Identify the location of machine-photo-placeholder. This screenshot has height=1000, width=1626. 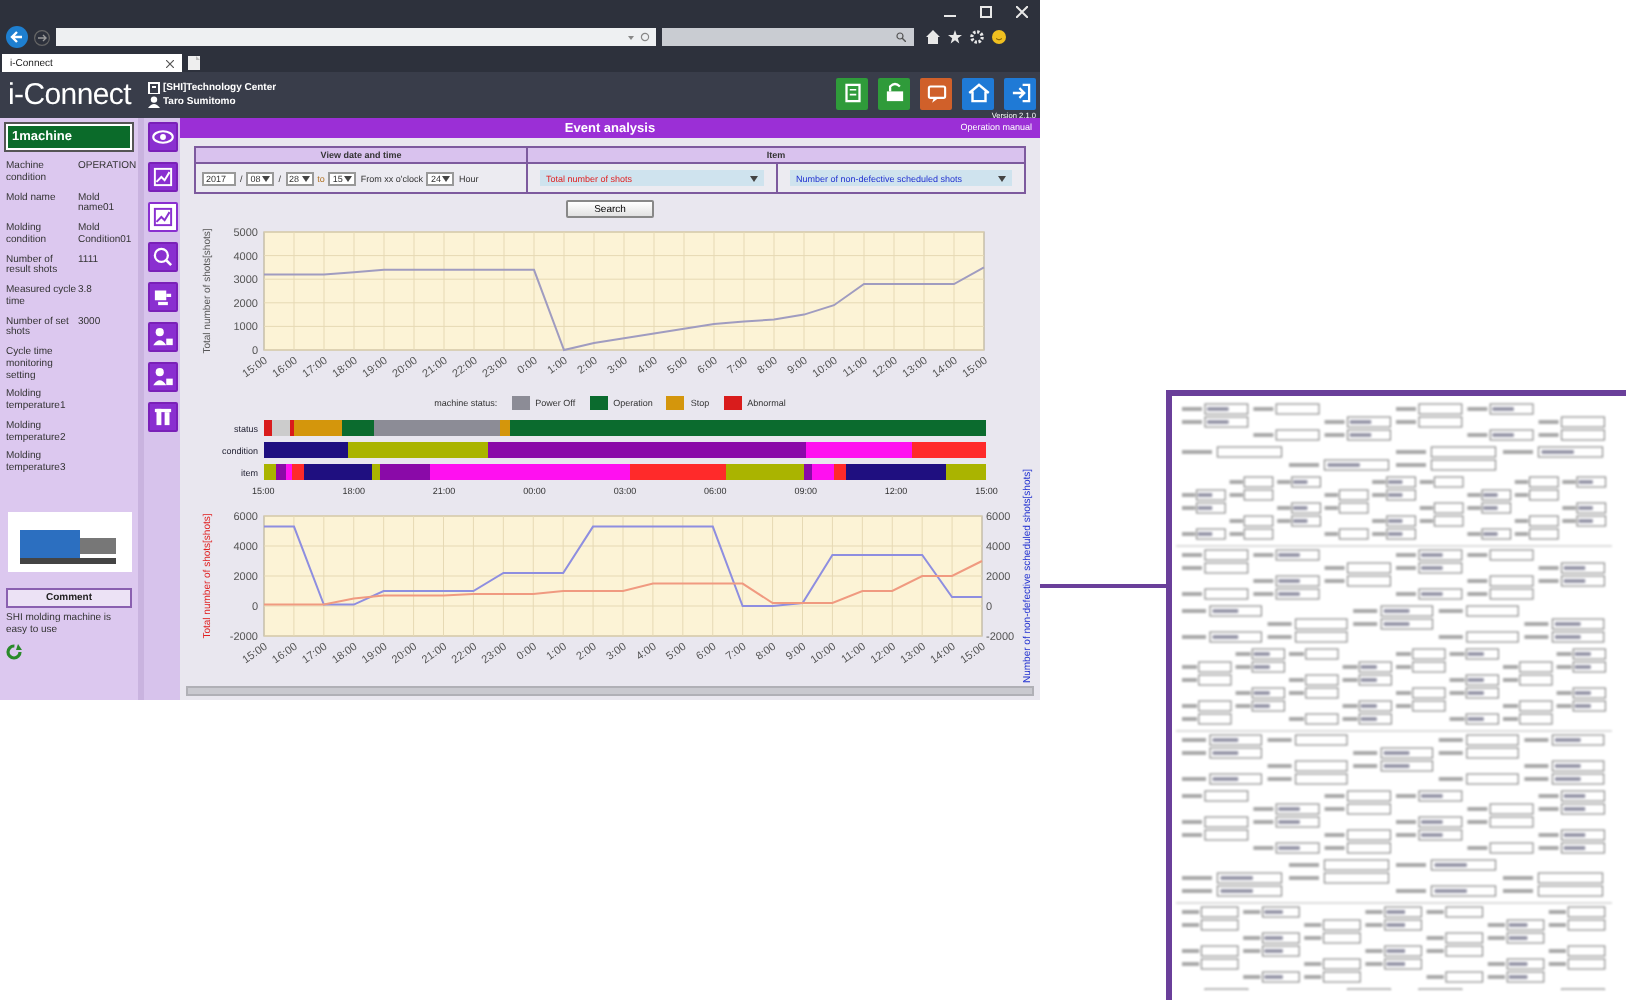
(69, 541).